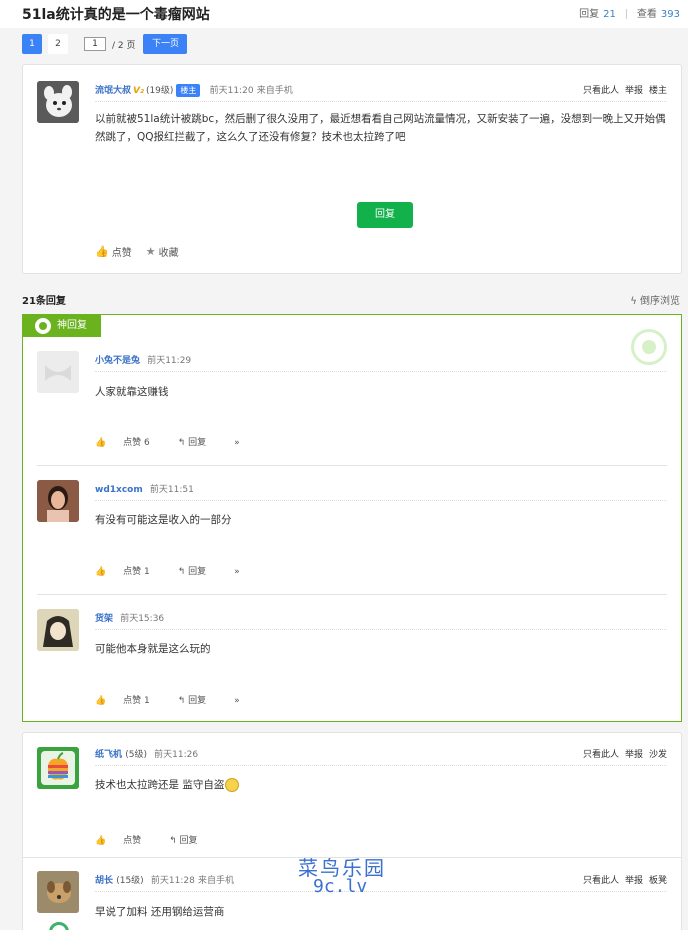  Describe the element at coordinates (165, 44) in the screenshot. I see `next-page-button: 下一页` at that location.